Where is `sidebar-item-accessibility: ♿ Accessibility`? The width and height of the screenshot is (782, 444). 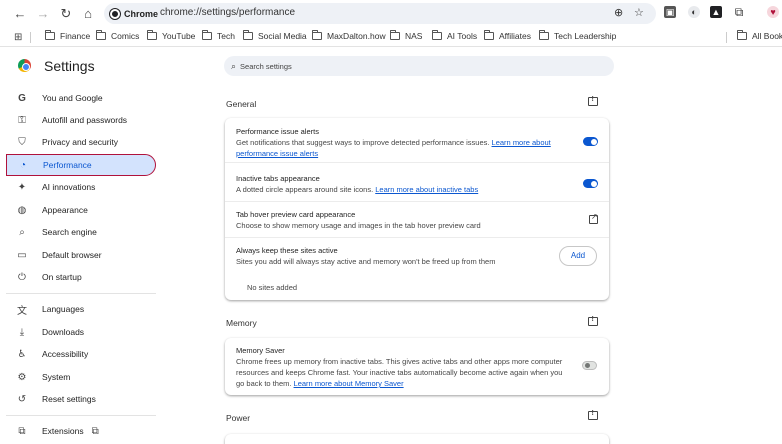
sidebar-item-accessibility: ♿ Accessibility is located at coordinates (81, 354).